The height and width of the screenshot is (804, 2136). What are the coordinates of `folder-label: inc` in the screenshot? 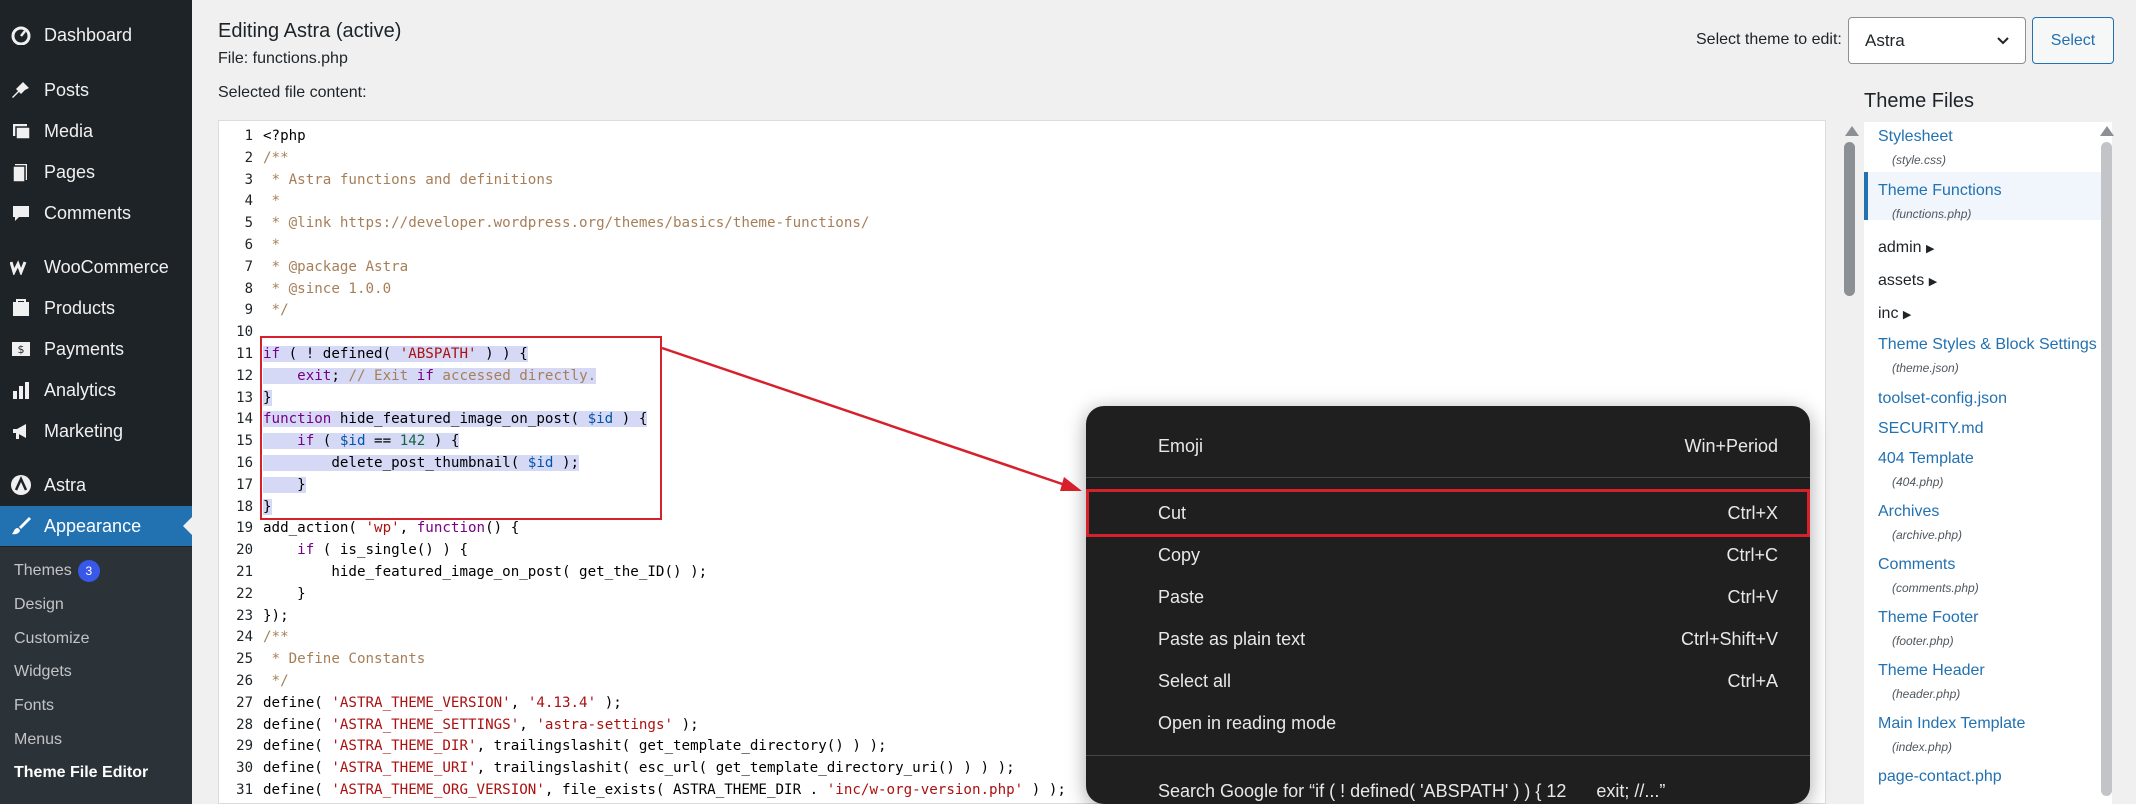 It's located at (1888, 313).